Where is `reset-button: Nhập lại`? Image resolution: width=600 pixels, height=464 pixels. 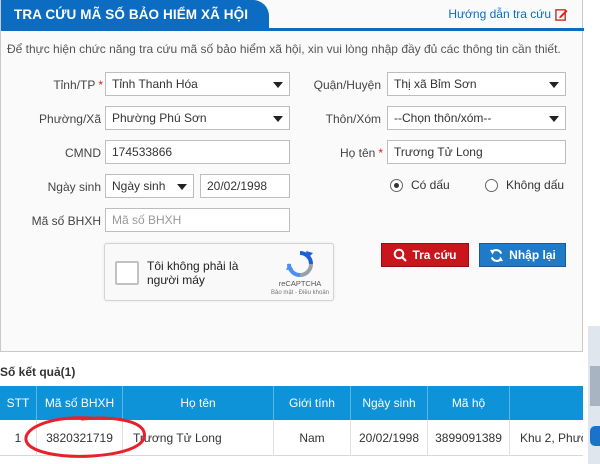 reset-button: Nhập lại is located at coordinates (522, 255).